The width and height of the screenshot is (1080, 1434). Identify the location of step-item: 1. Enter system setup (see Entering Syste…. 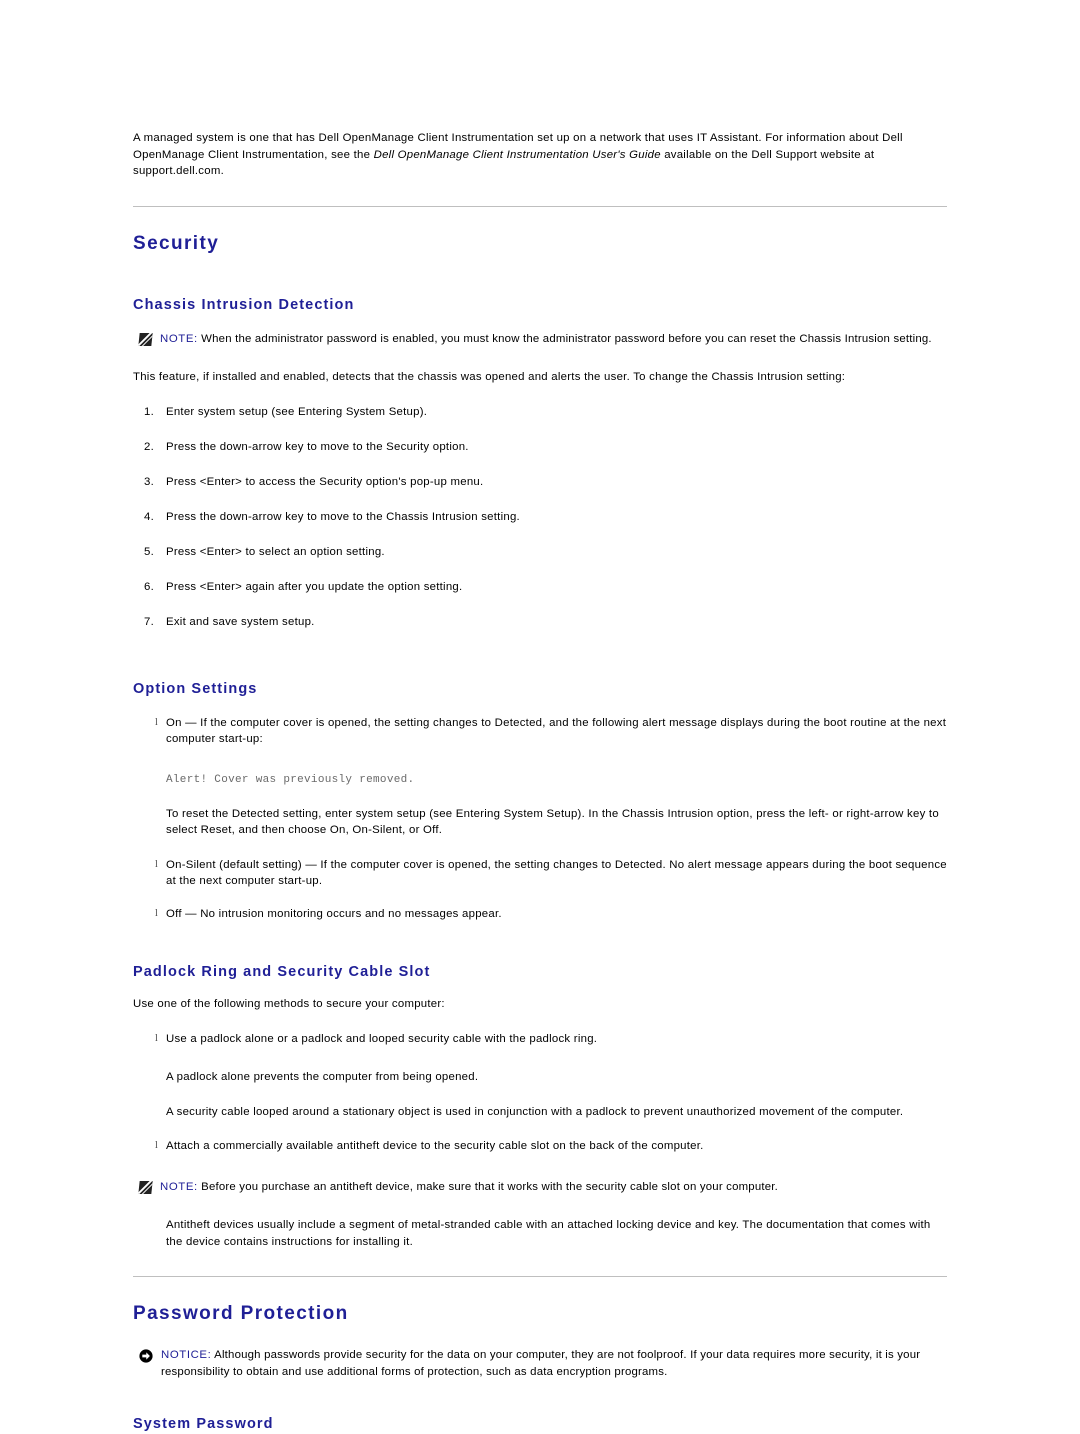
(540, 412).